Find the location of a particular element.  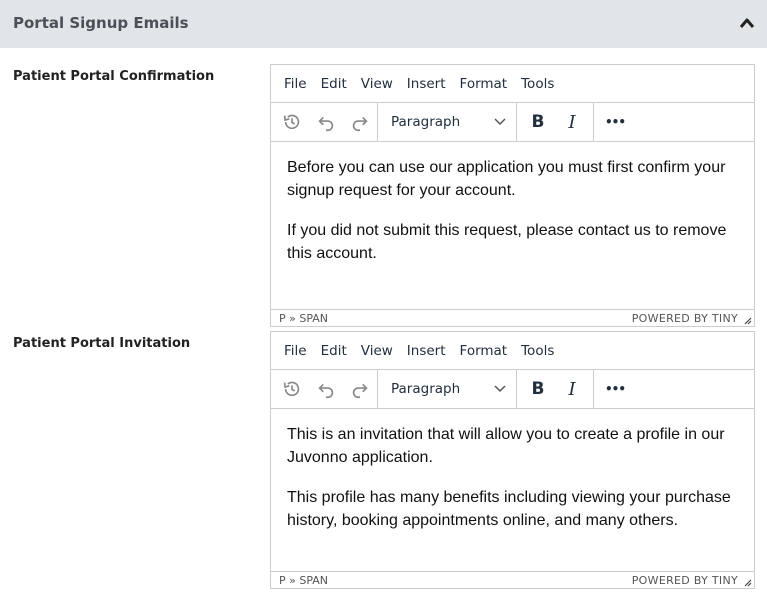

section-header: Portal Signup Emails is located at coordinates (383, 24).